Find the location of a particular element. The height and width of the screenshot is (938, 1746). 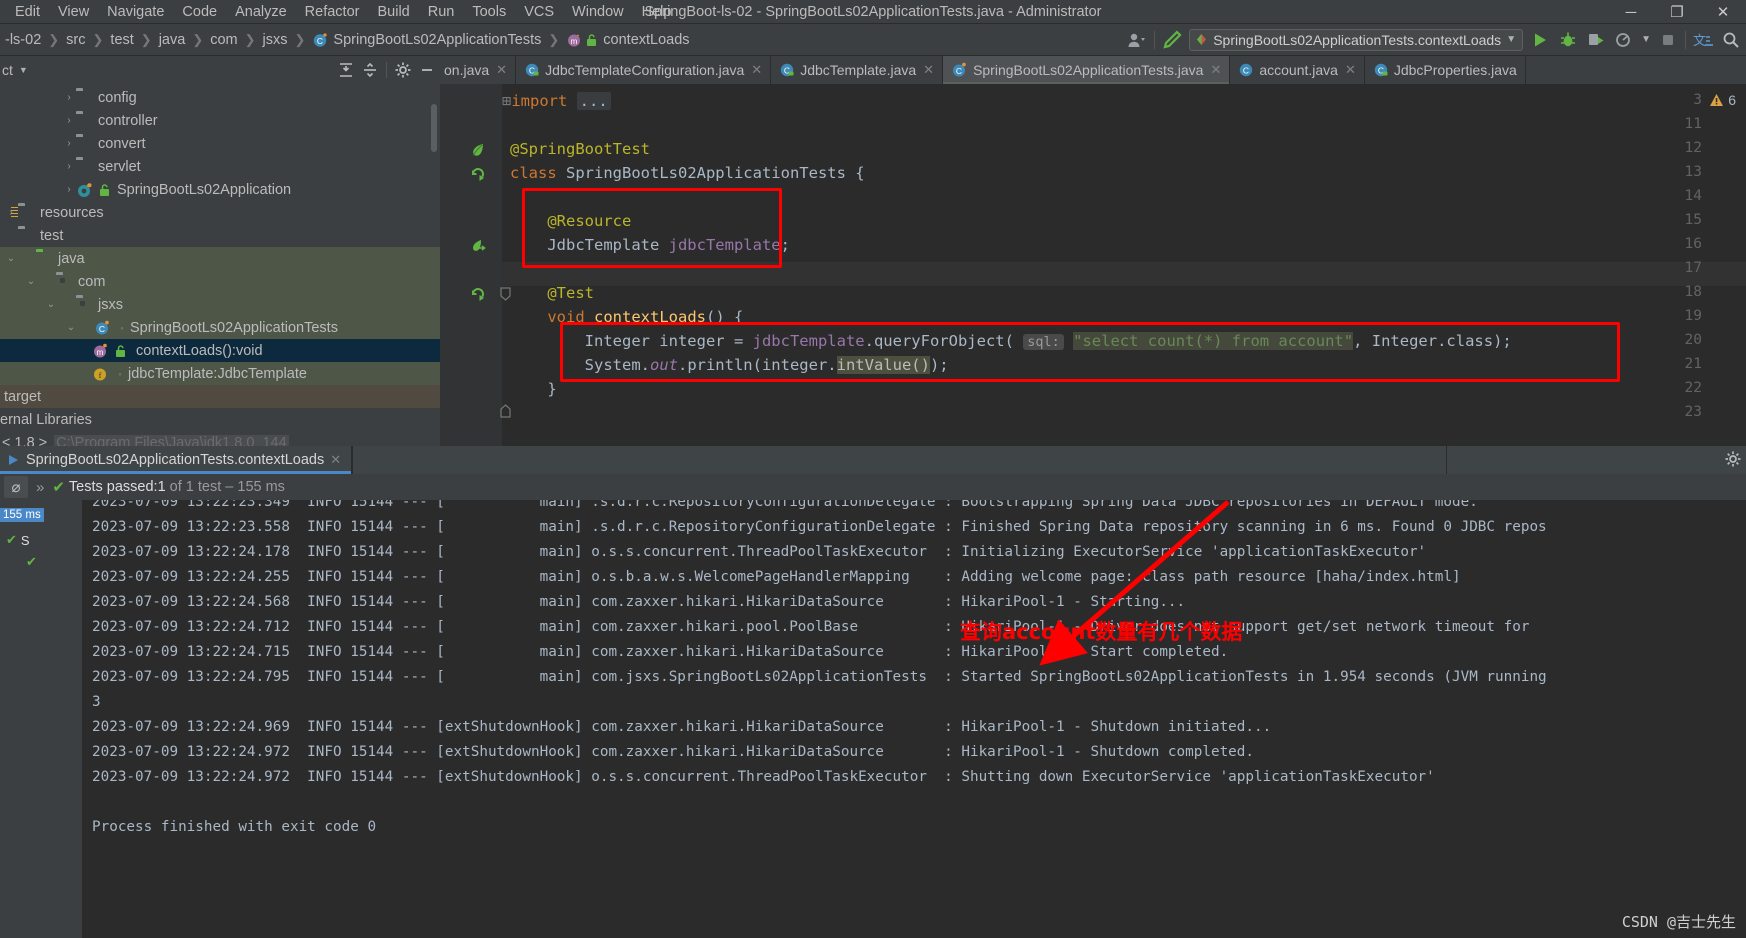

menu-build: Build is located at coordinates (393, 12).